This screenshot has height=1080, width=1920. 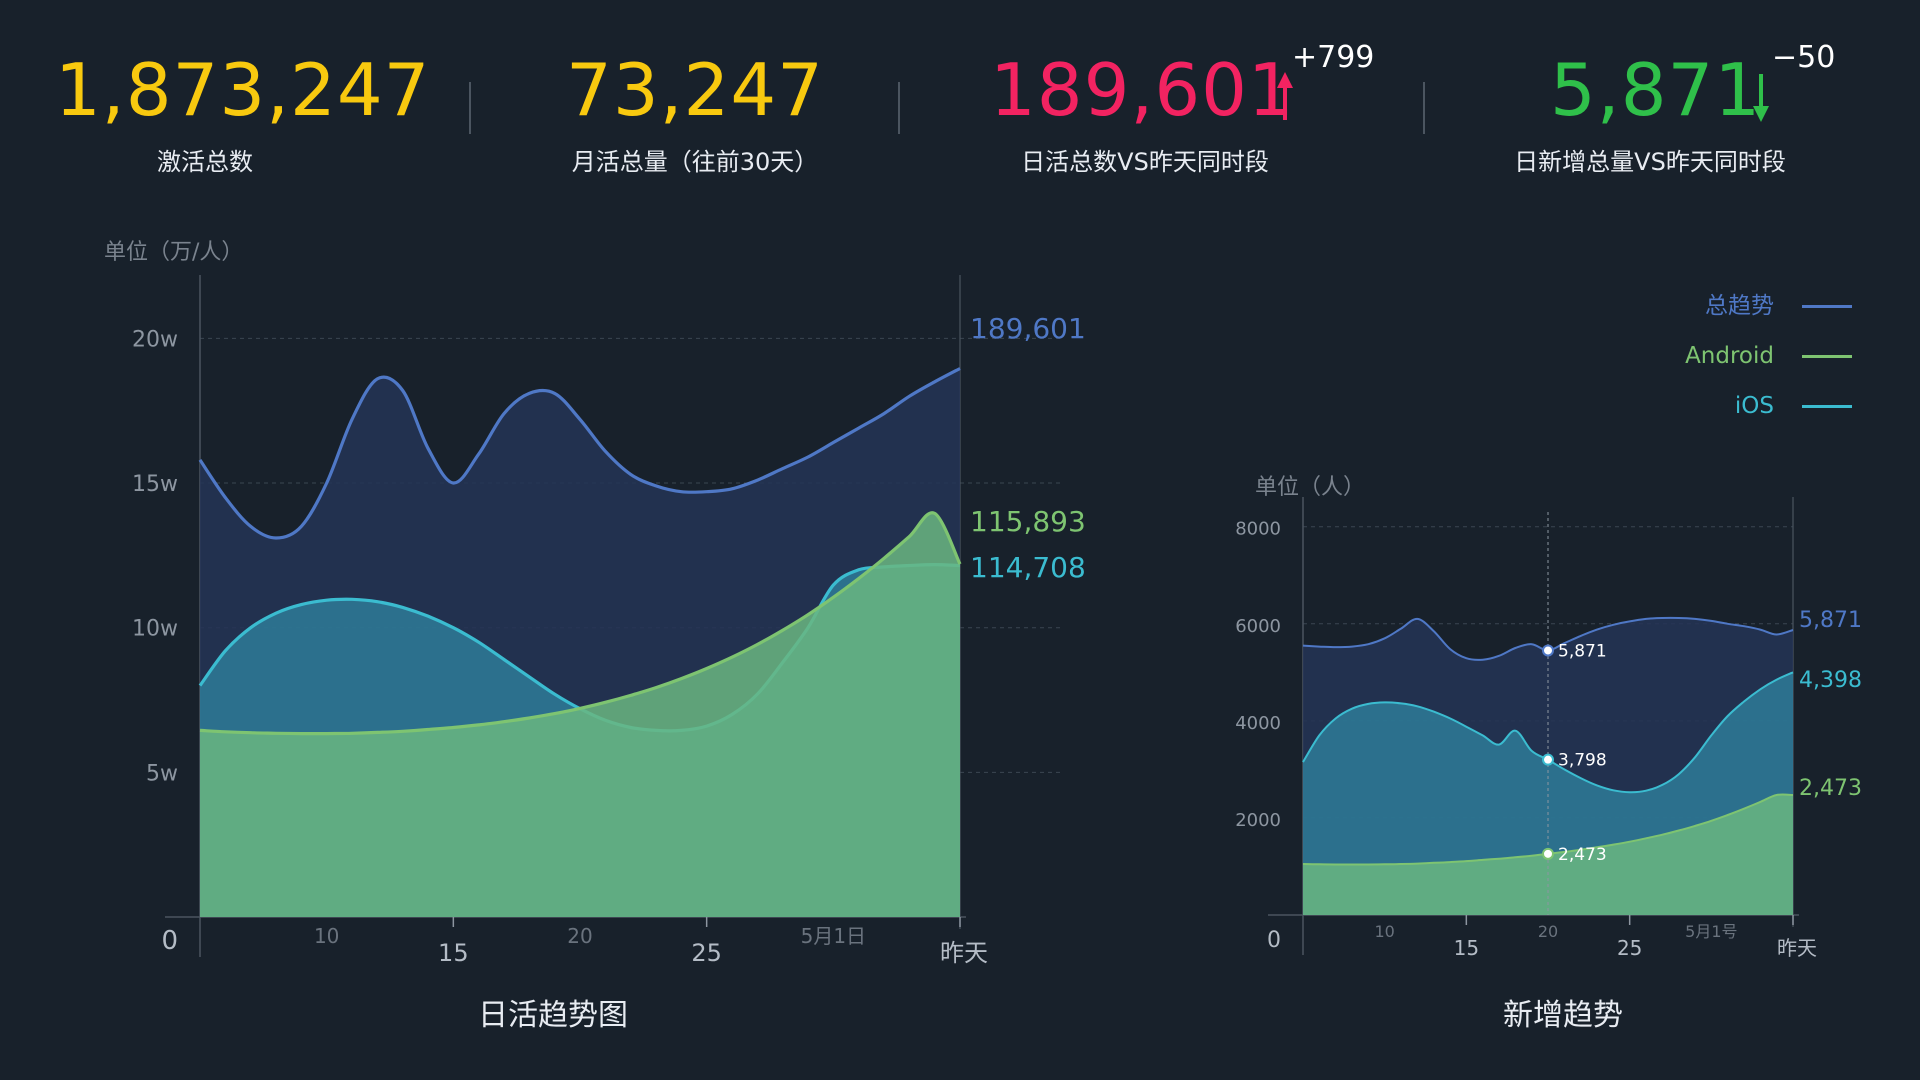 What do you see at coordinates (1258, 626) in the screenshot?
I see `y-tick-label: 6000` at bounding box center [1258, 626].